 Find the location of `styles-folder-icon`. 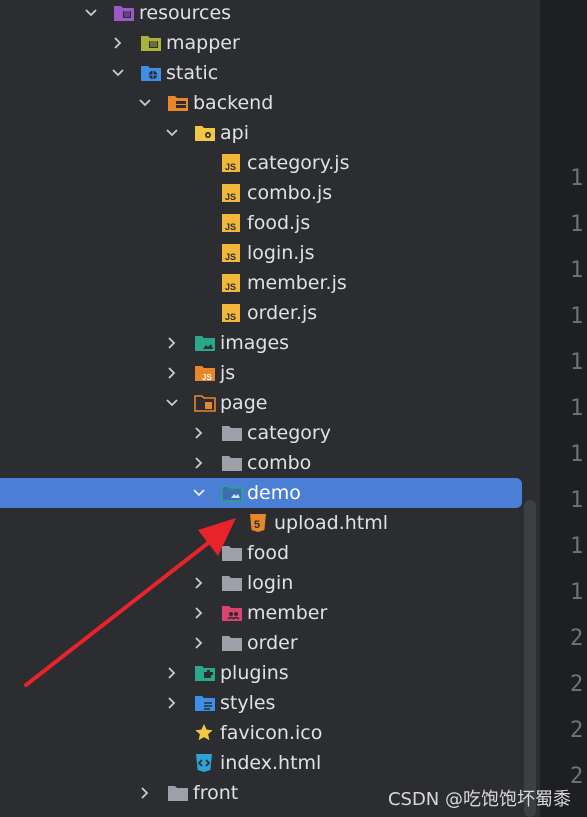

styles-folder-icon is located at coordinates (205, 703).